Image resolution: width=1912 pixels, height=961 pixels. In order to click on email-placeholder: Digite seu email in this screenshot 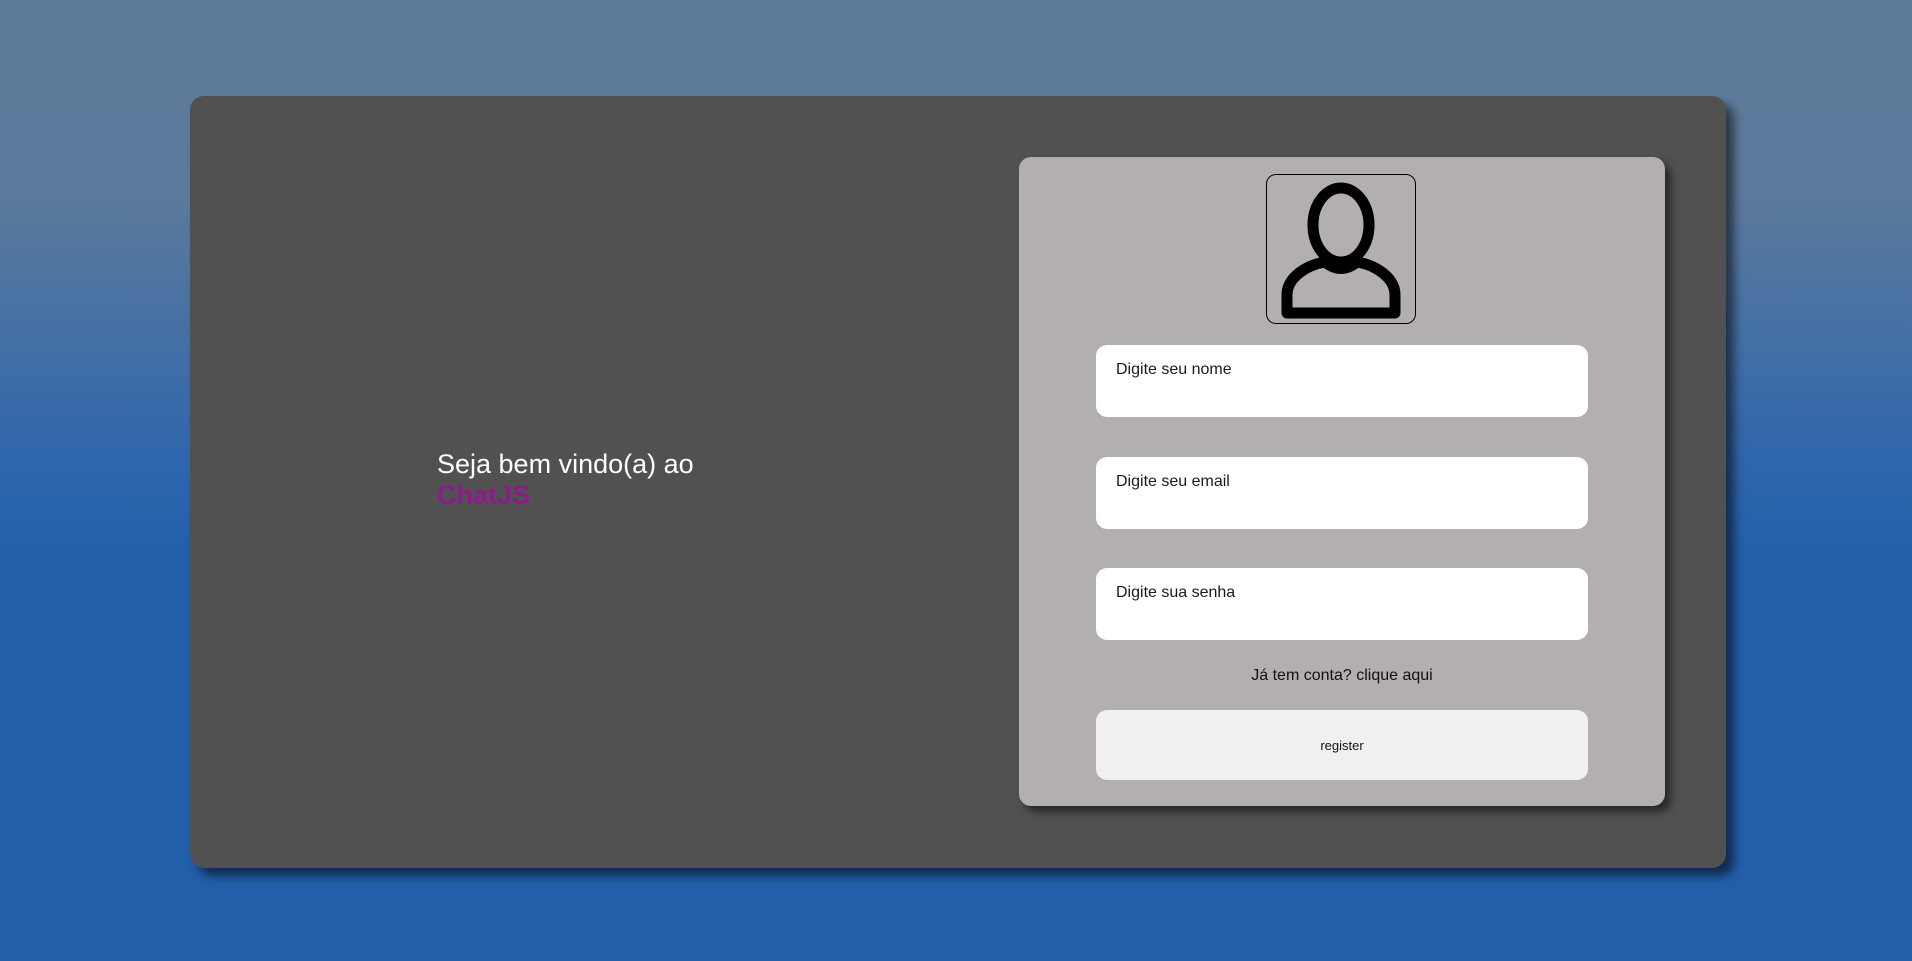, I will do `click(1173, 481)`.